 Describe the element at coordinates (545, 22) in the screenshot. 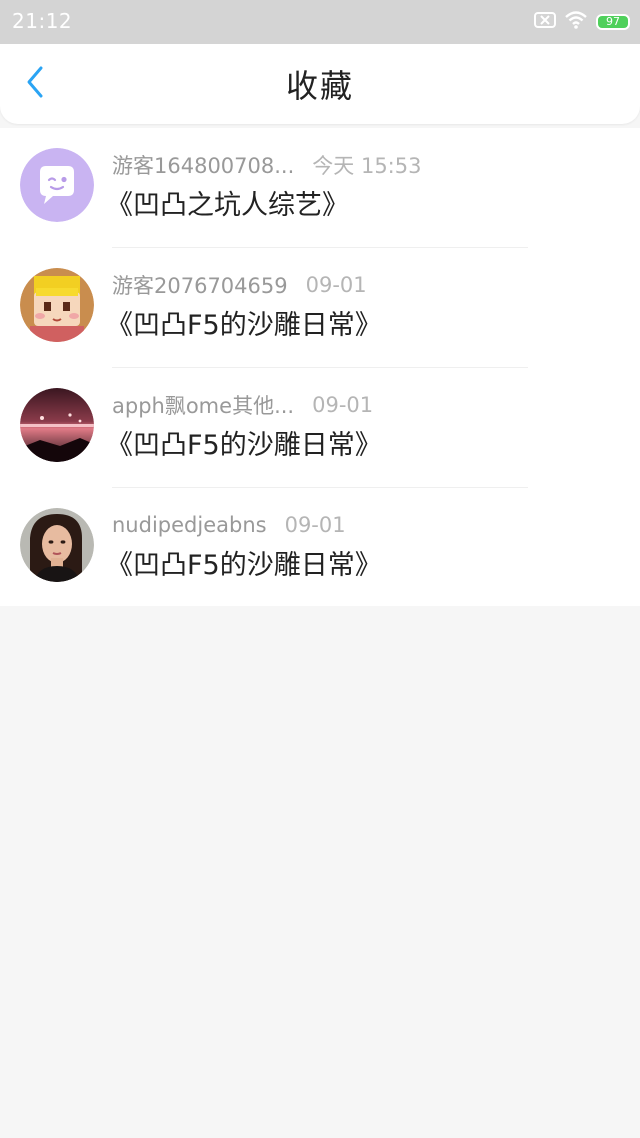

I see `sim-x-icon` at that location.